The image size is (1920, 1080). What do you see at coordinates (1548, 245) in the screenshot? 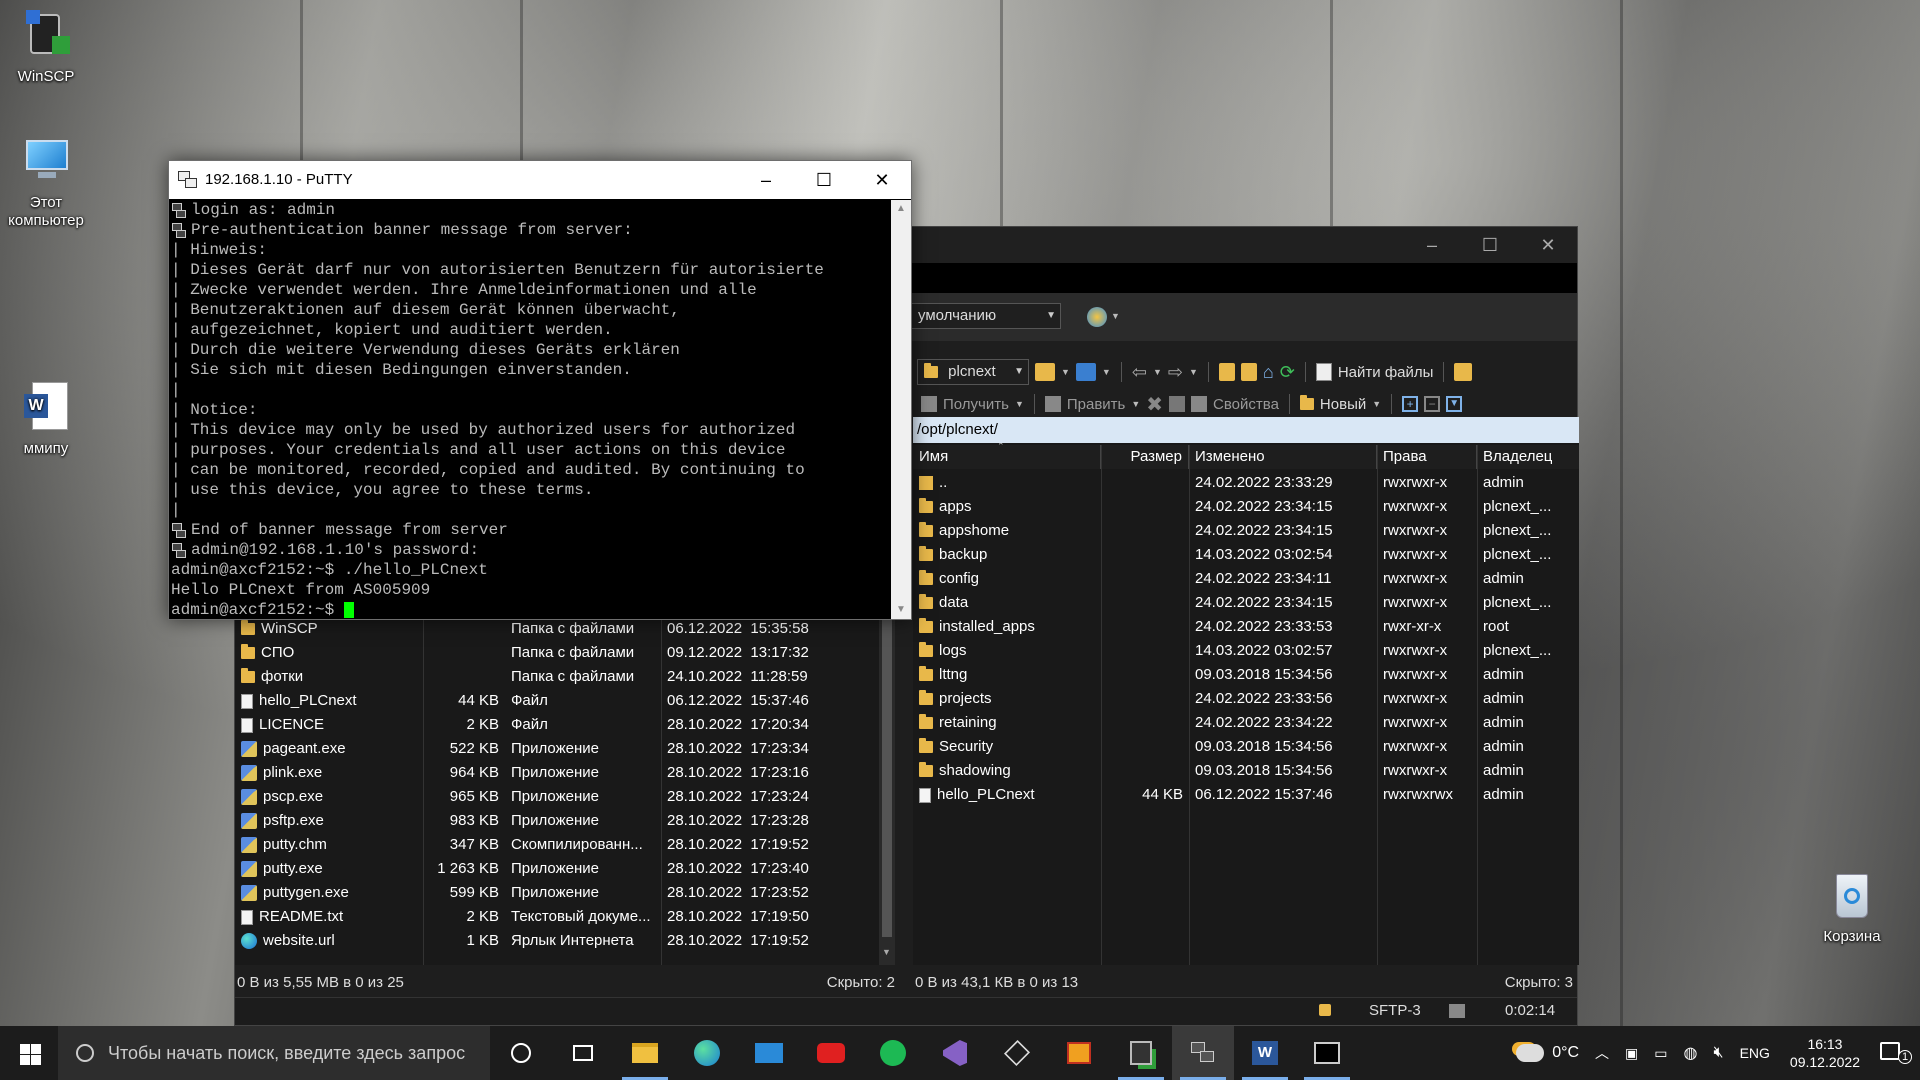
I see `close-button: ✕` at bounding box center [1548, 245].